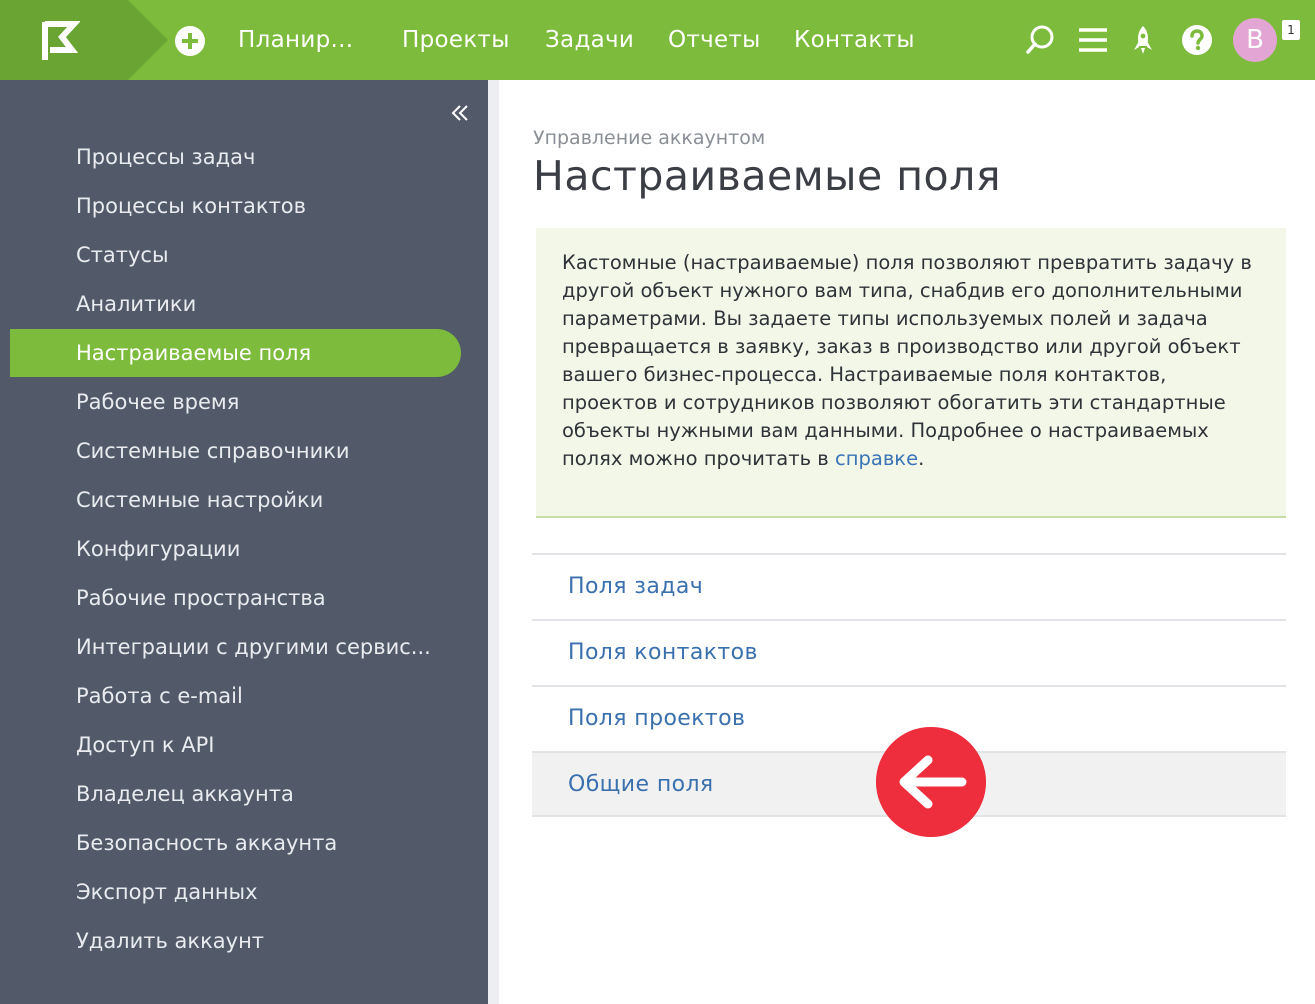  I want to click on nav-contacts: Контакты, so click(854, 40).